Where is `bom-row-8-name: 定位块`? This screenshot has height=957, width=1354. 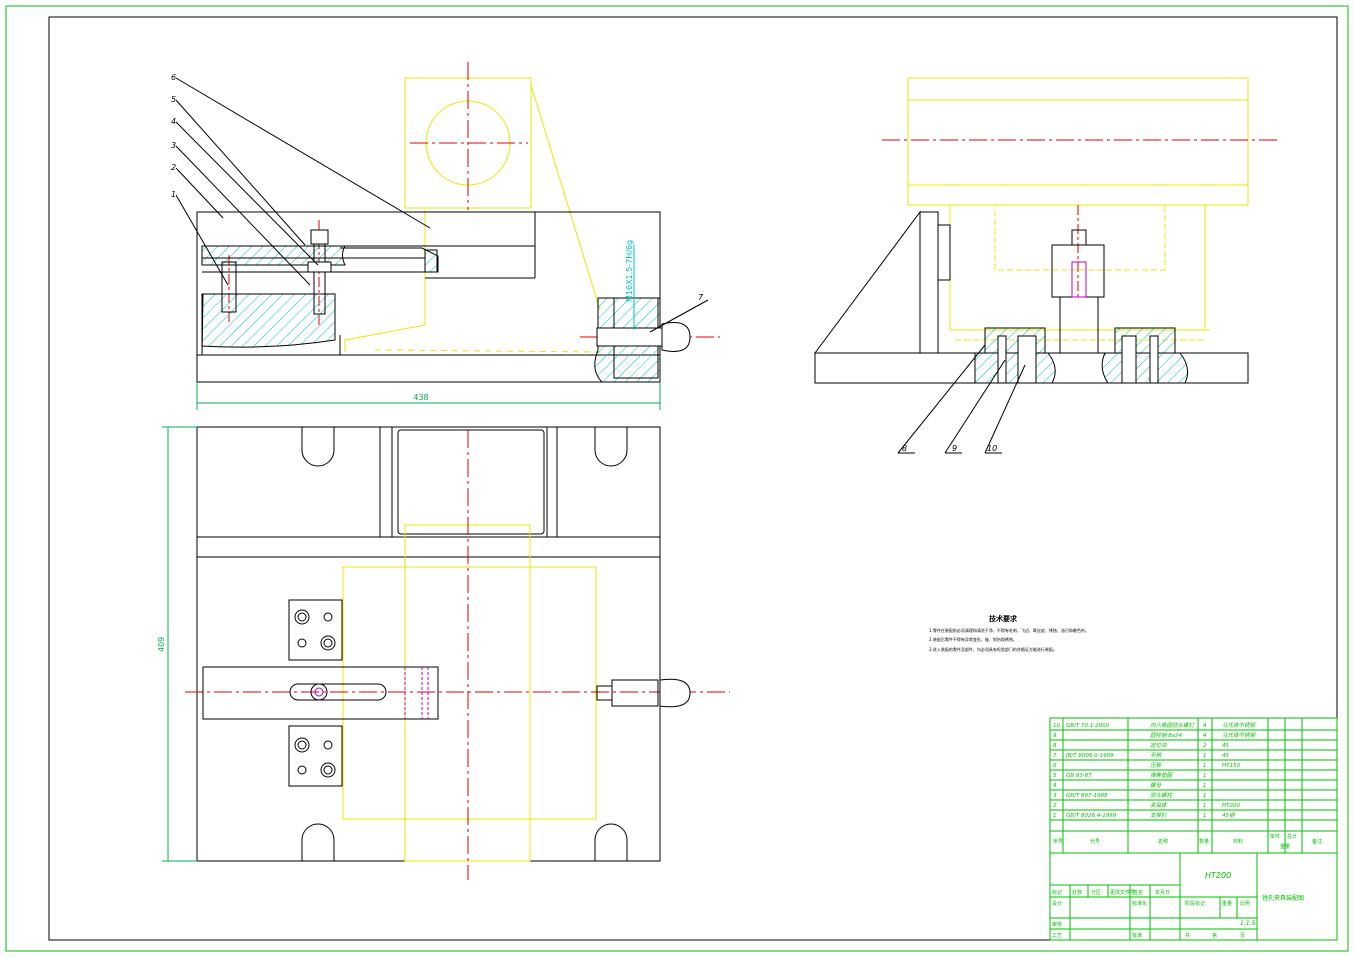
bom-row-8-name: 定位块 is located at coordinates (1158, 745).